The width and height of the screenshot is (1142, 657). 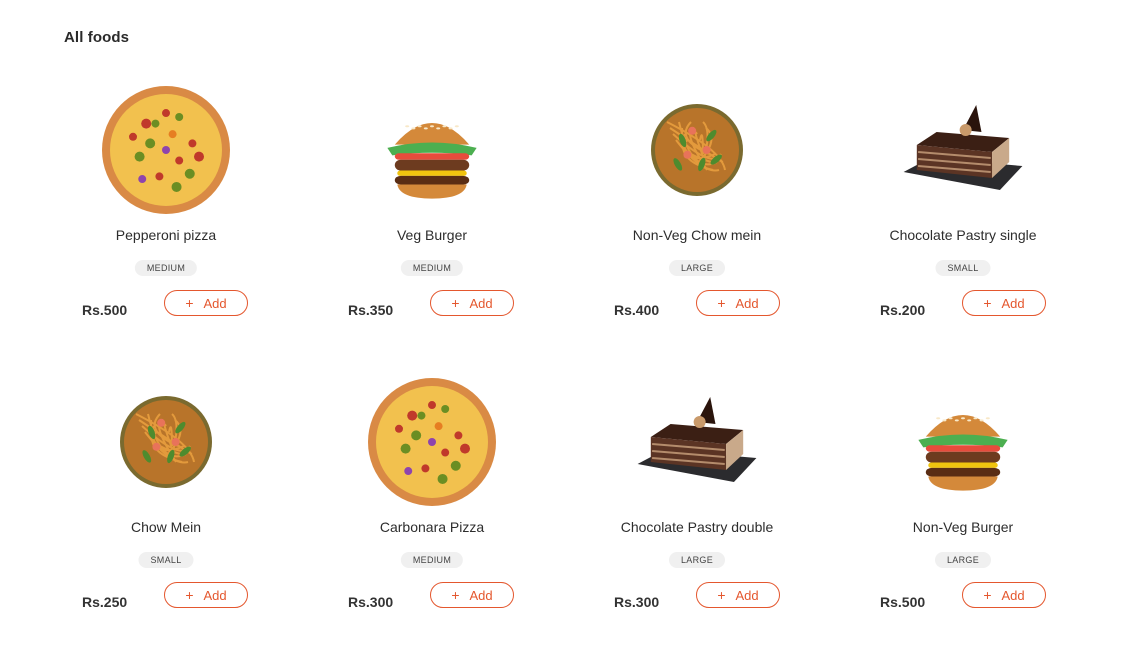 I want to click on food-name: Chocolate Pastry double, so click(x=697, y=527).